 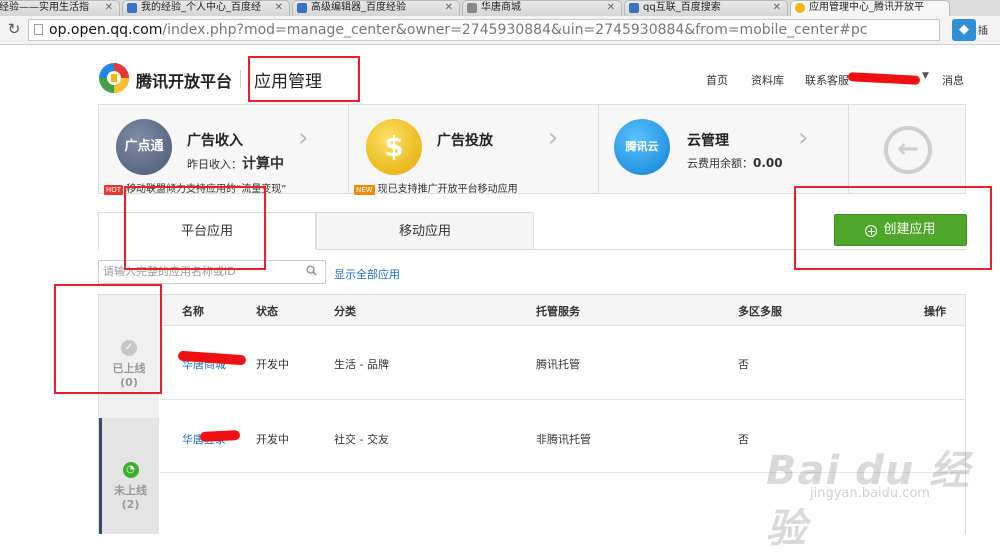 I want to click on dollar-coin-icon: $, so click(x=394, y=147).